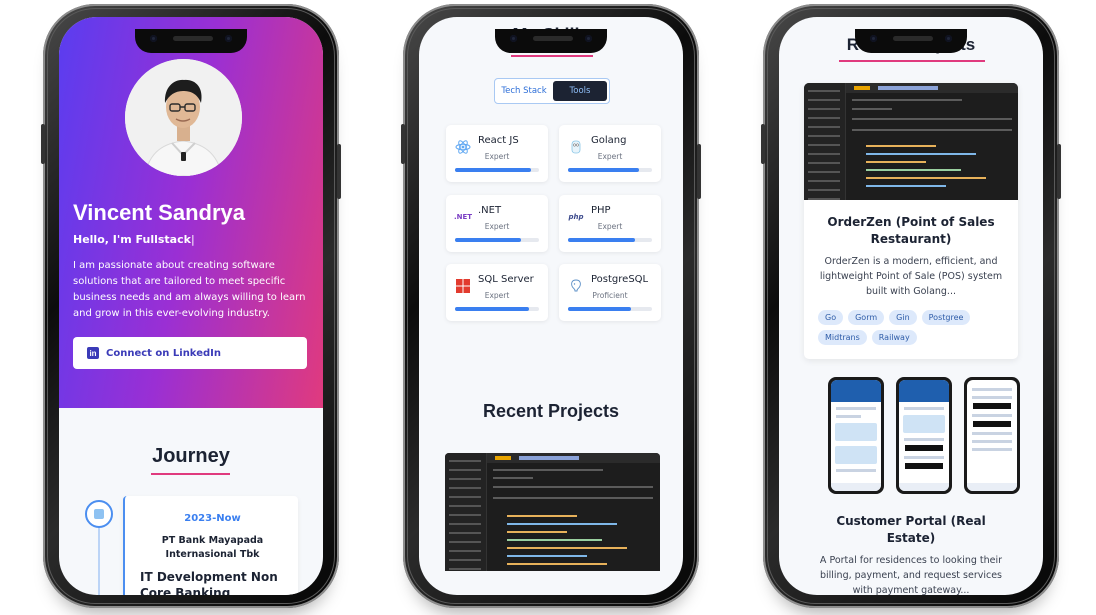 The image size is (1096, 615). What do you see at coordinates (894, 337) in the screenshot?
I see `tech-tag: Railway` at bounding box center [894, 337].